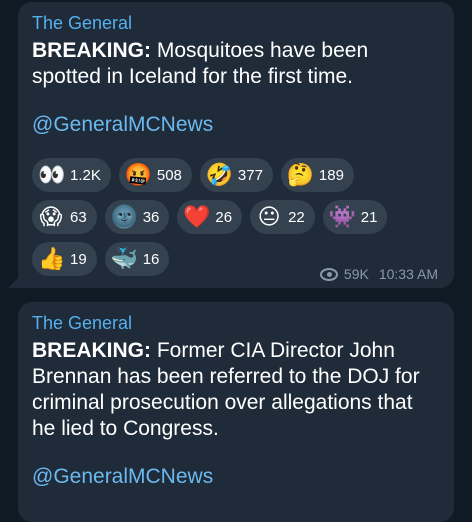  Describe the element at coordinates (331, 175) in the screenshot. I see `reaction-count: 189` at that location.